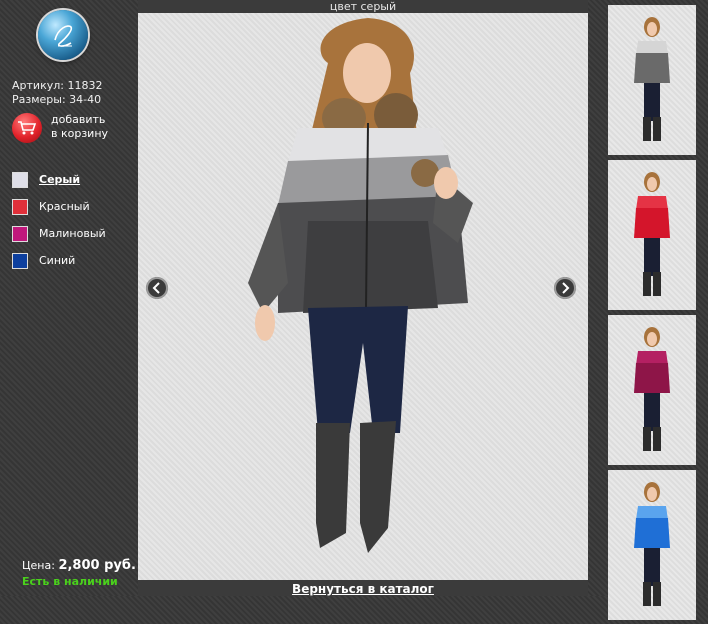  What do you see at coordinates (63, 35) in the screenshot?
I see `logo-icon` at bounding box center [63, 35].